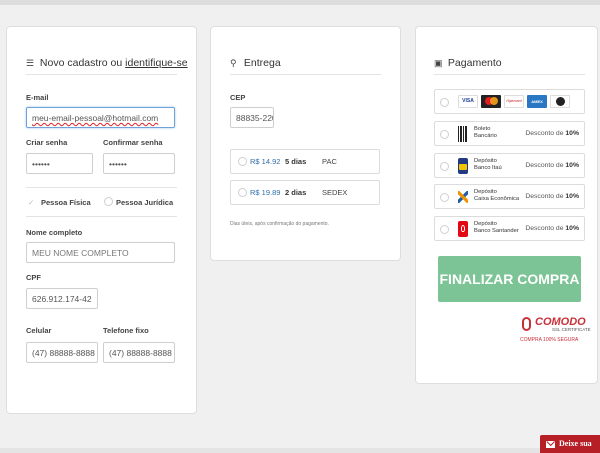 The image size is (600, 453). What do you see at coordinates (329, 161) in the screenshot?
I see `shipping-service: PAC` at bounding box center [329, 161].